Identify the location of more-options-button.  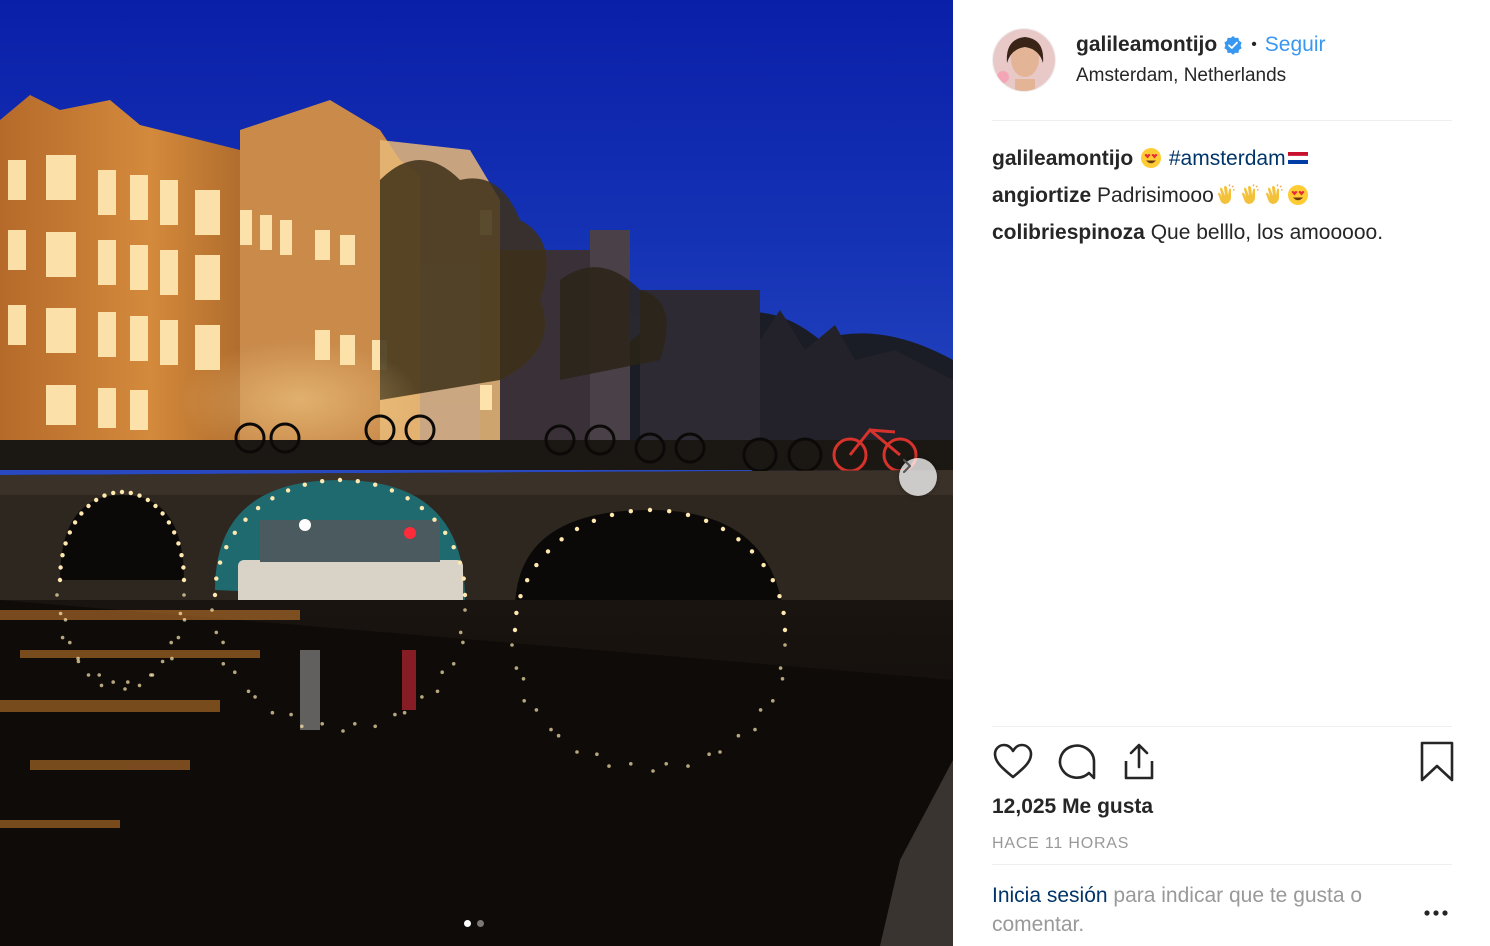
(1436, 913).